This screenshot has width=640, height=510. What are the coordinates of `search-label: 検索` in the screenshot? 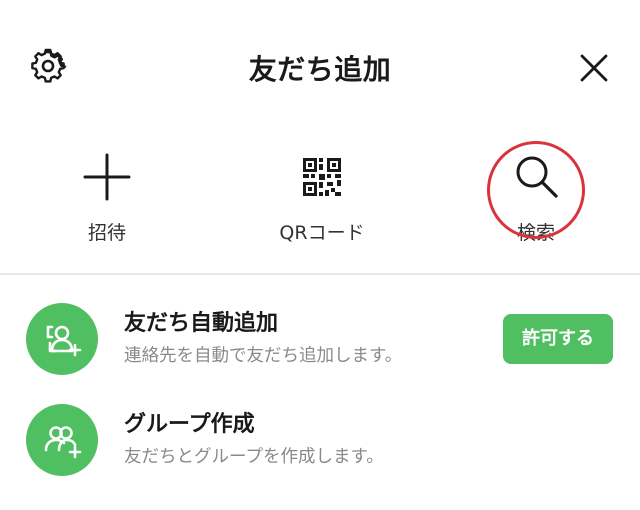 It's located at (535, 233).